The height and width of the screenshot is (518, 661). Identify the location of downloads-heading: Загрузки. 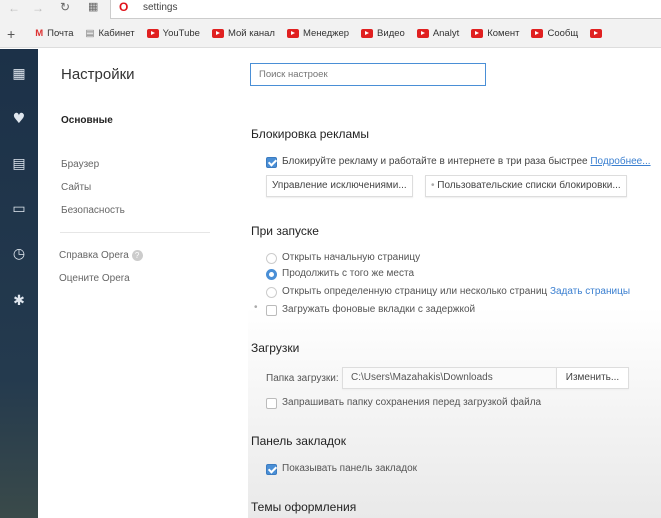
(275, 348).